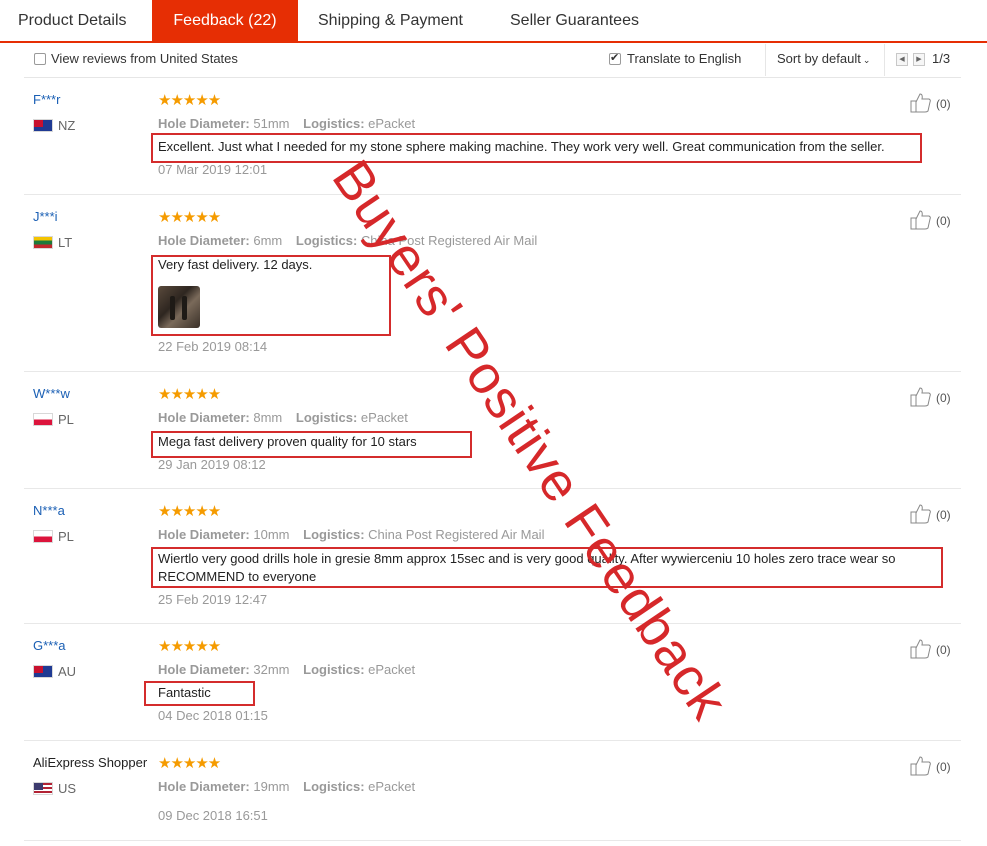 The image size is (987, 846). I want to click on tab-seller-guarantees: Seller Guarantees, so click(574, 20).